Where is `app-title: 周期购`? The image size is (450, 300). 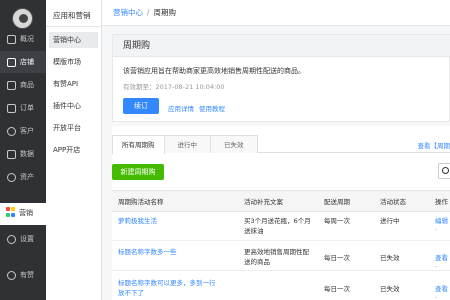 app-title: 周期购 is located at coordinates (281, 46).